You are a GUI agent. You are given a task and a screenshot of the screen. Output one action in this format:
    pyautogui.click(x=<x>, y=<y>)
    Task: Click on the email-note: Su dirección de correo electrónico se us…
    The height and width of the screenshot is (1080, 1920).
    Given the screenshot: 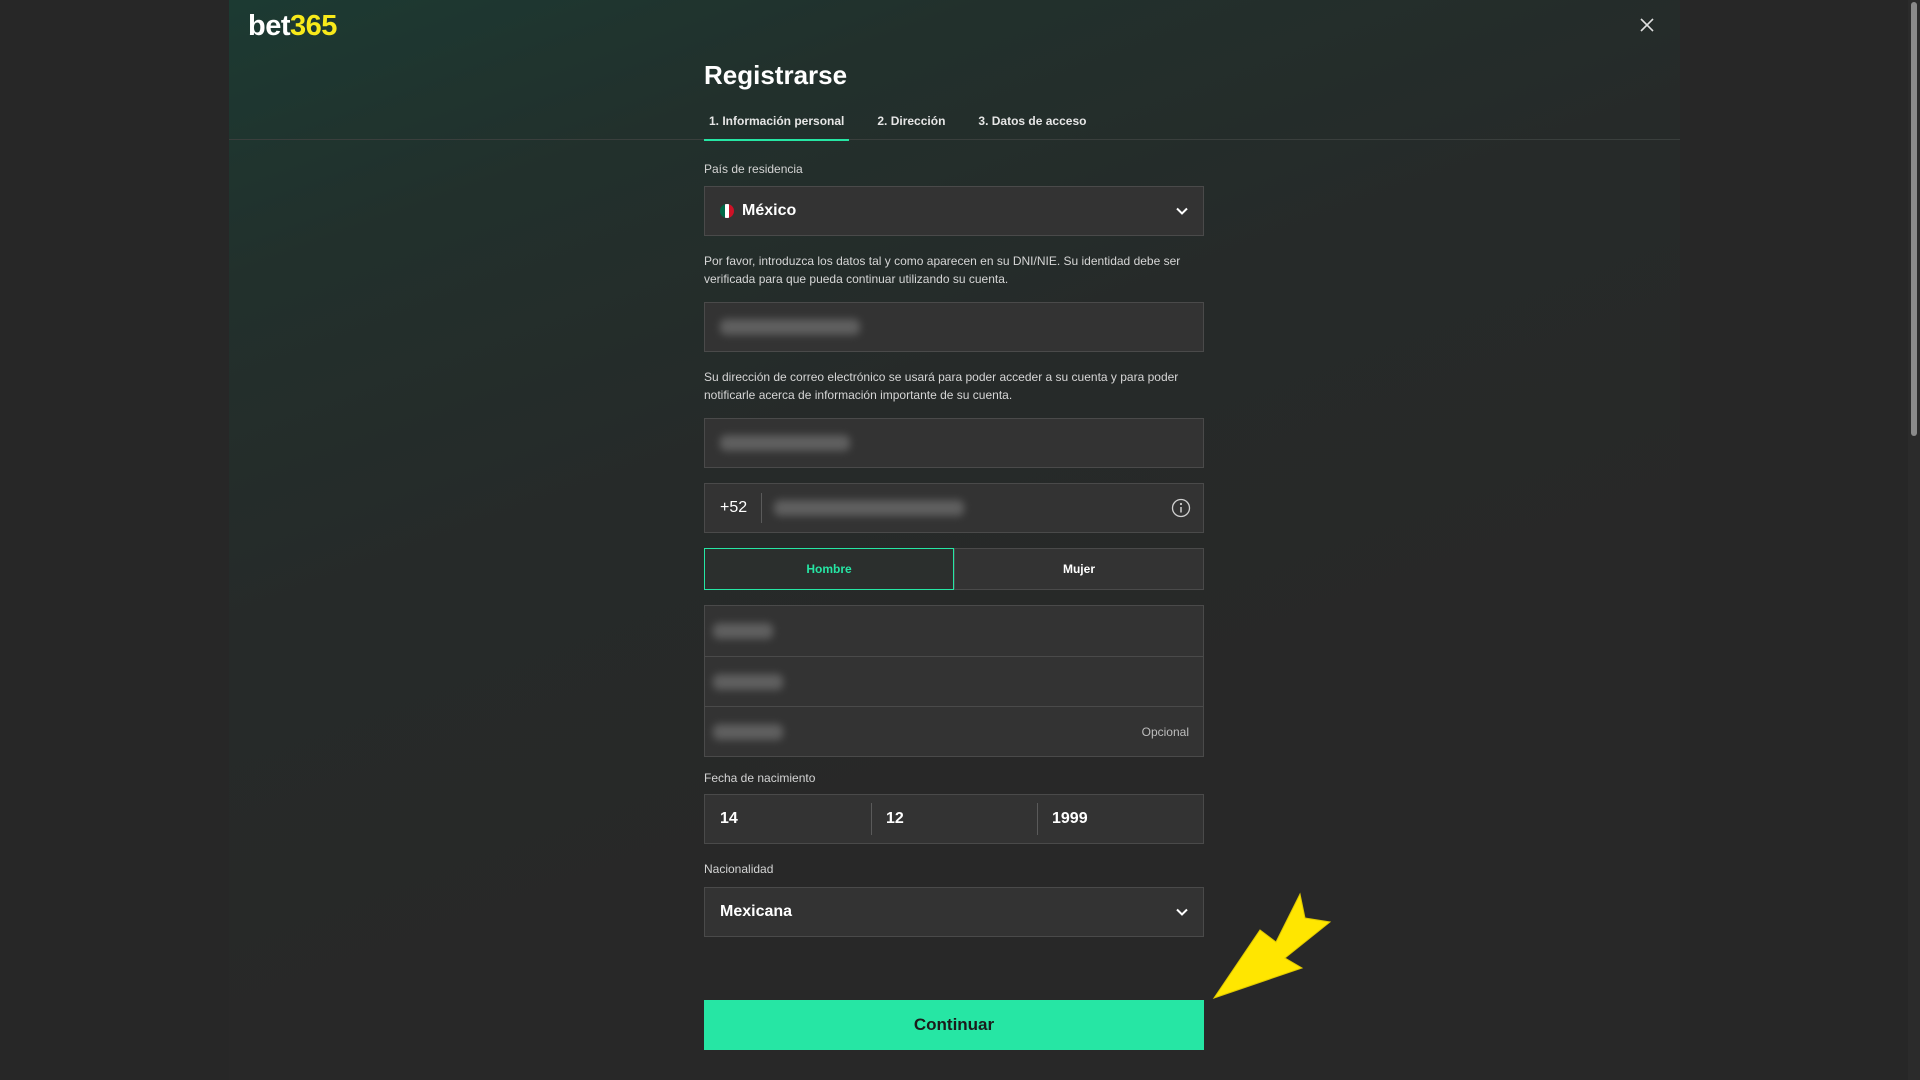 What is the action you would take?
    pyautogui.click(x=941, y=386)
    